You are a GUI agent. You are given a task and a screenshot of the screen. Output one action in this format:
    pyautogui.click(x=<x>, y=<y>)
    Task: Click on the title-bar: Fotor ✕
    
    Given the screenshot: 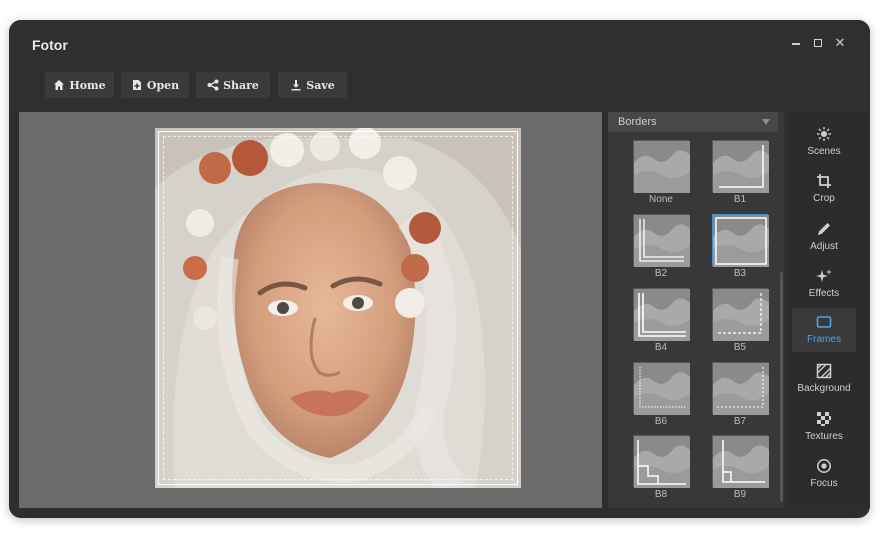 What is the action you would take?
    pyautogui.click(x=439, y=44)
    